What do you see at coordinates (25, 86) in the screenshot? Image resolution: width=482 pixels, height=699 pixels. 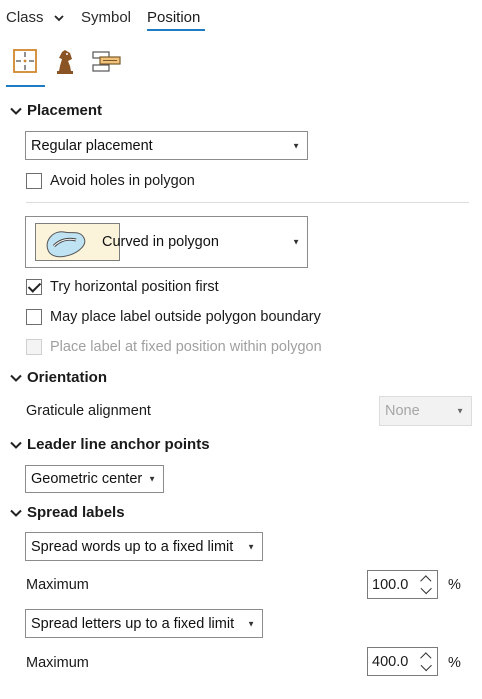 I see `icon-tab-underline` at bounding box center [25, 86].